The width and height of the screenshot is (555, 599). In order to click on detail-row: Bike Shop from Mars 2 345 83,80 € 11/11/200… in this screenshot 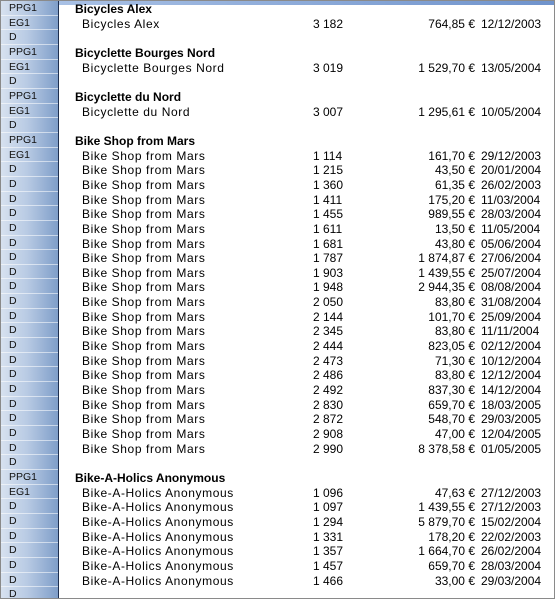, I will do `click(314, 331)`.